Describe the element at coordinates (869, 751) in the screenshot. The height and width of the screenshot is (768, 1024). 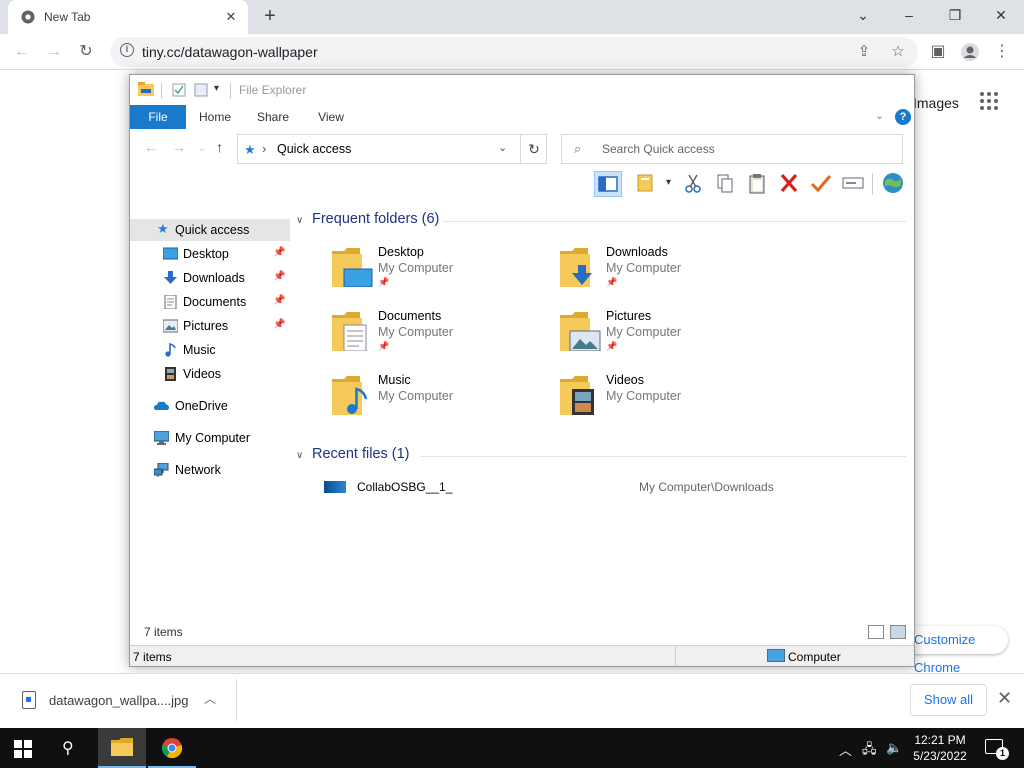
I see `network-tray-icon: 🖧` at that location.